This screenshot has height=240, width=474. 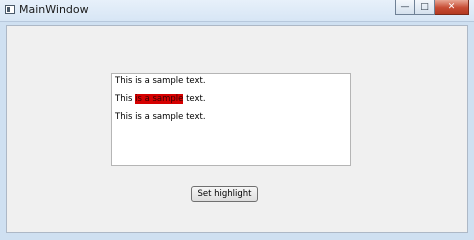 I want to click on set-highlight-button: Set highlight, so click(x=224, y=194).